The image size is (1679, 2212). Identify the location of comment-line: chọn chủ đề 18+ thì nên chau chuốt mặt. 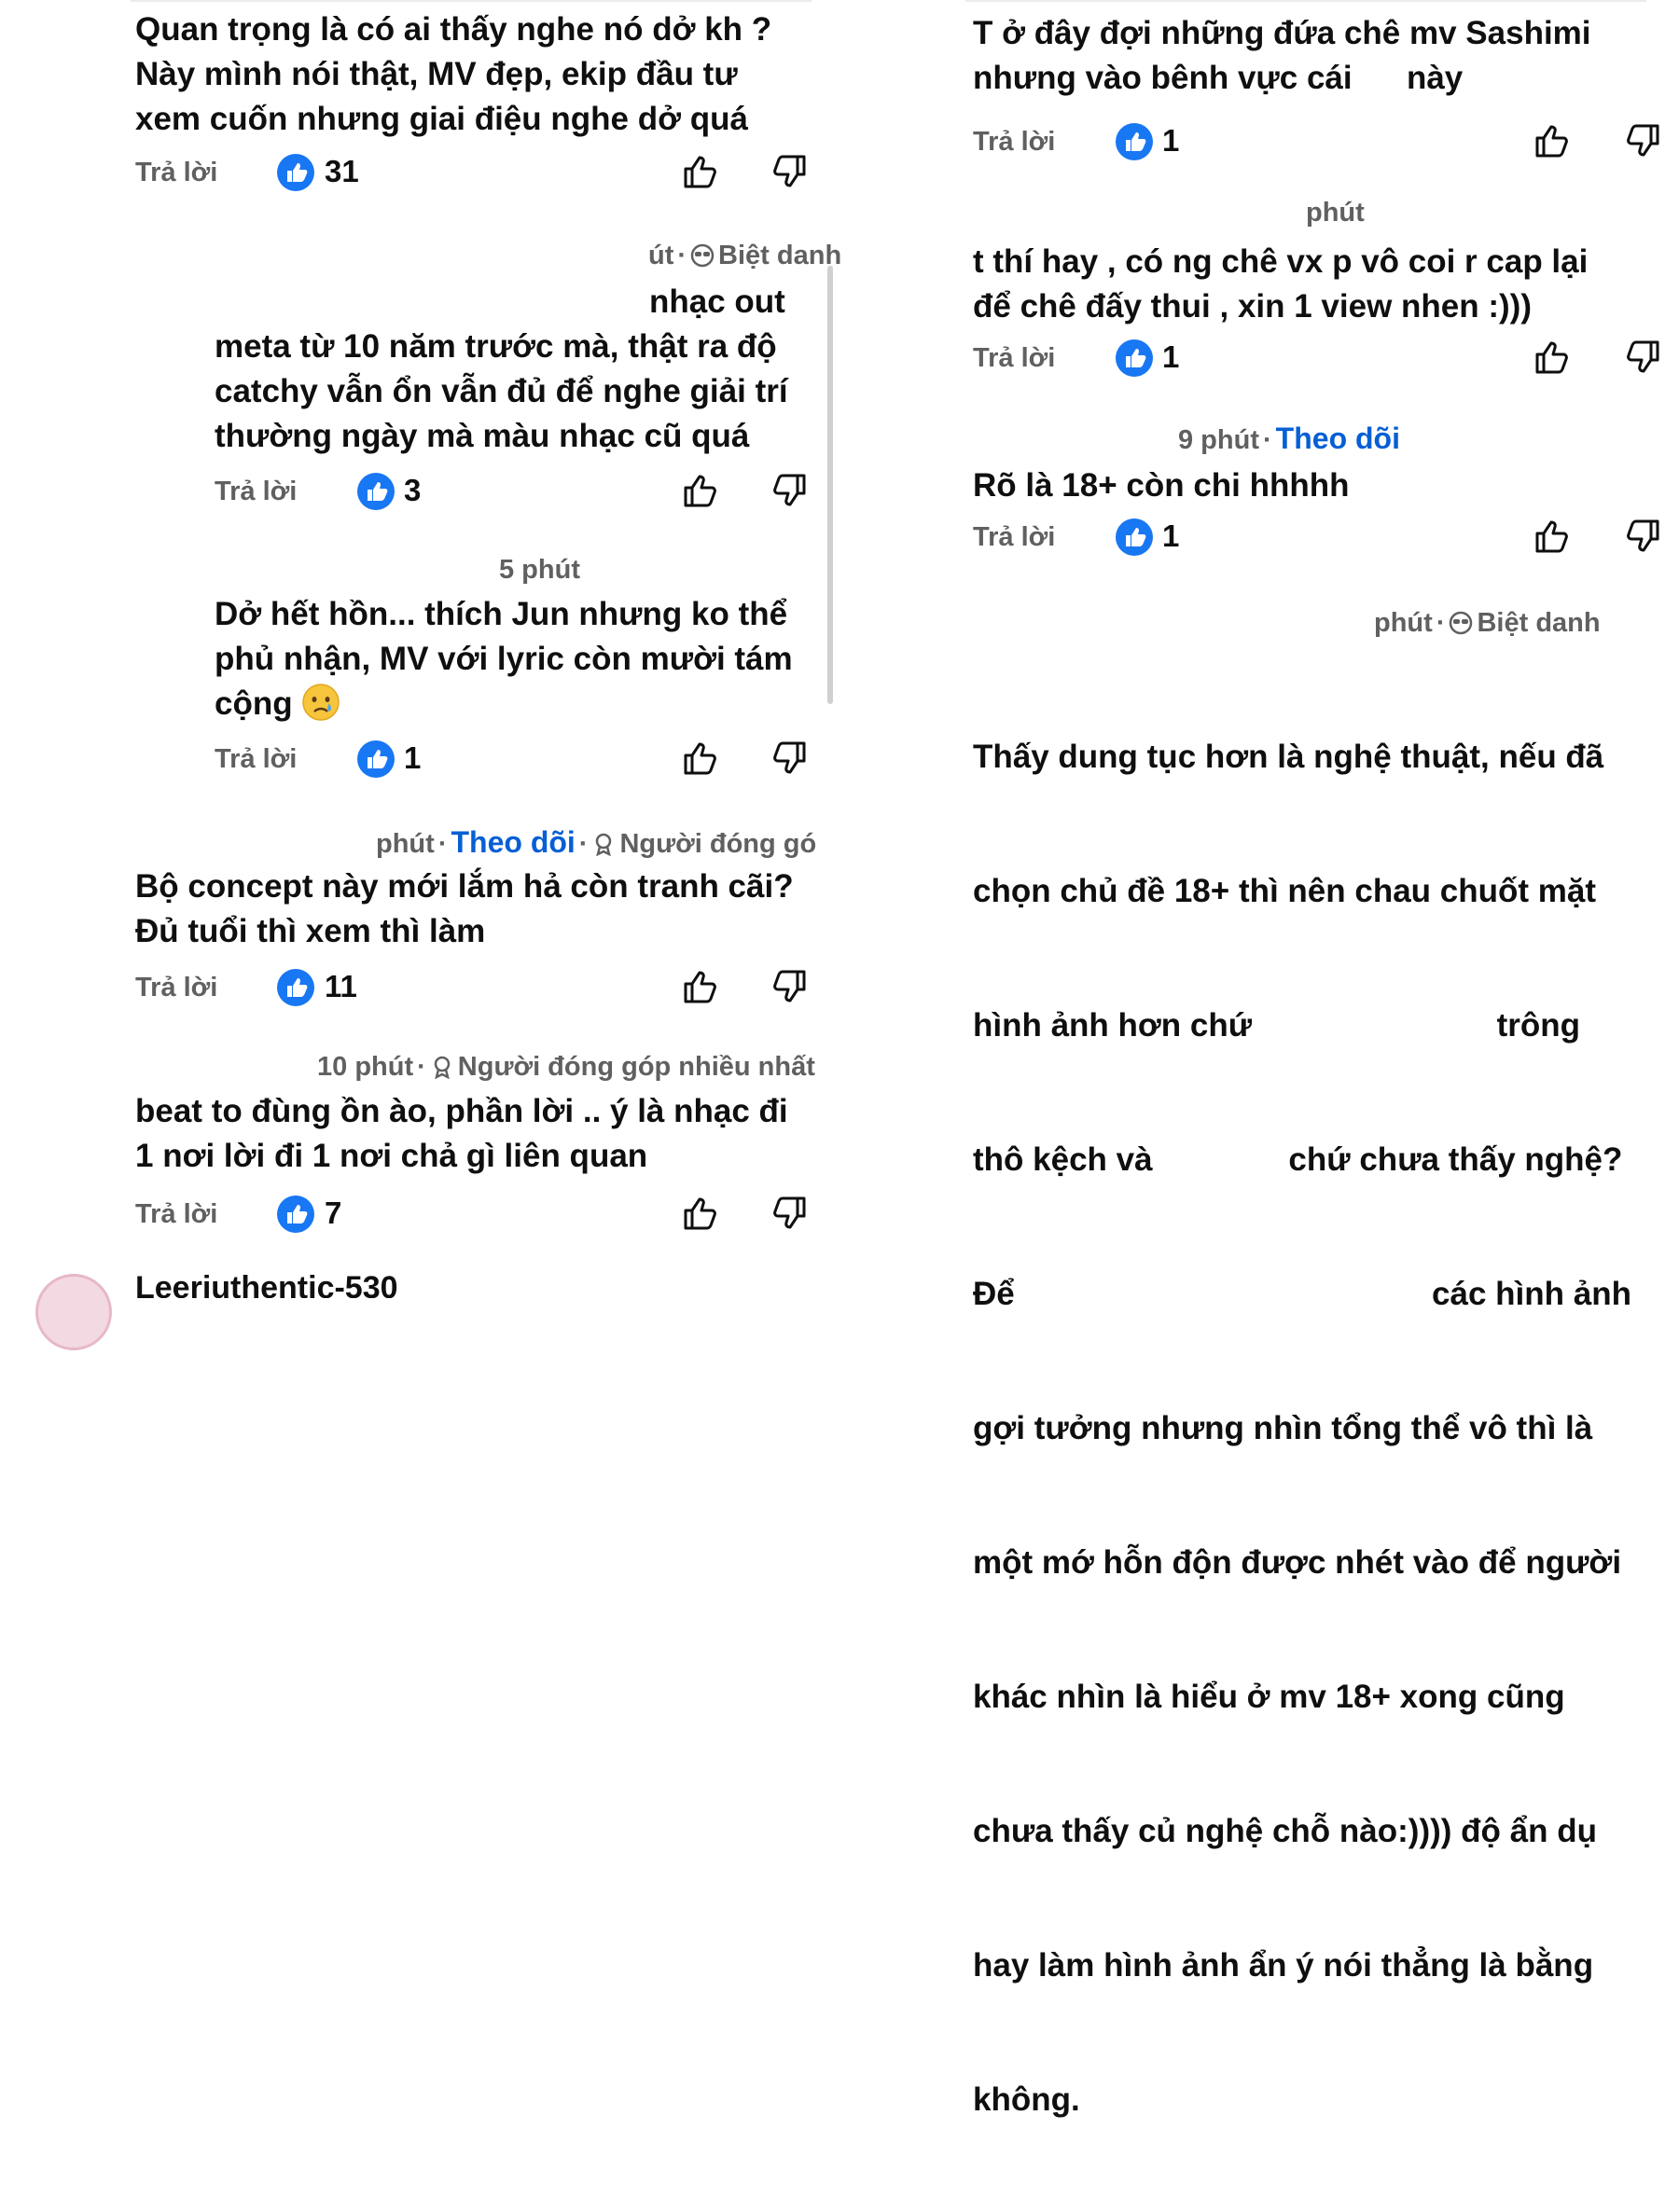
(1285, 891).